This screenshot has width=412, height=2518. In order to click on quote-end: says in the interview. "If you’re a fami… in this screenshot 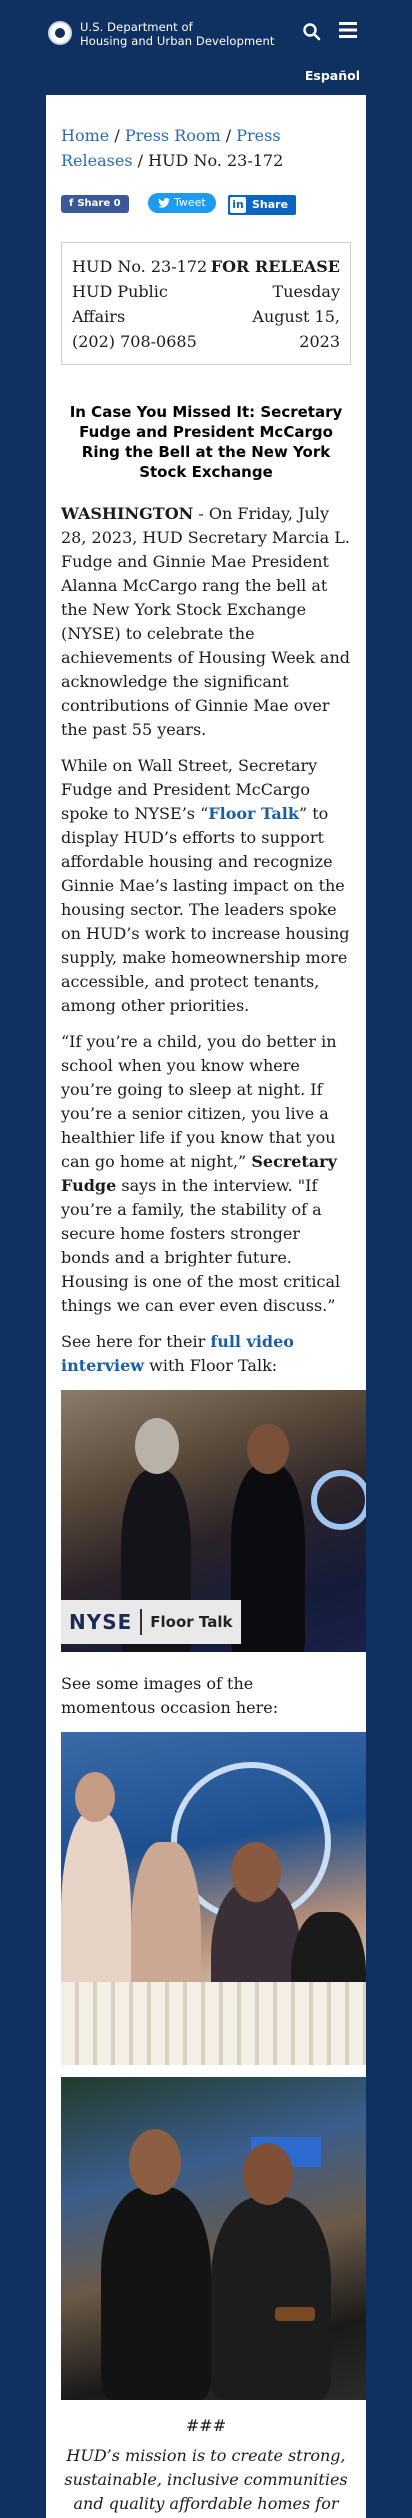, I will do `click(201, 1245)`.